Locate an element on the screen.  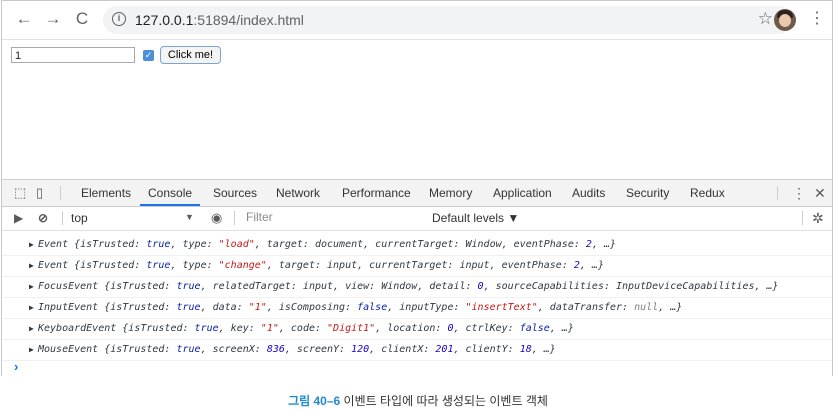
device-toolbar-icon: ▯ is located at coordinates (39, 193).